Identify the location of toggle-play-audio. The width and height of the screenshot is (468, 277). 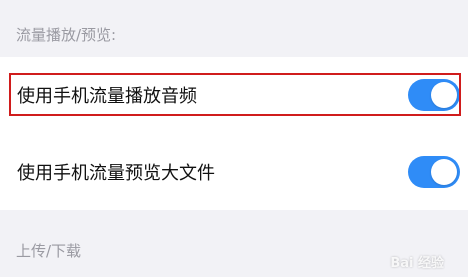
(434, 95).